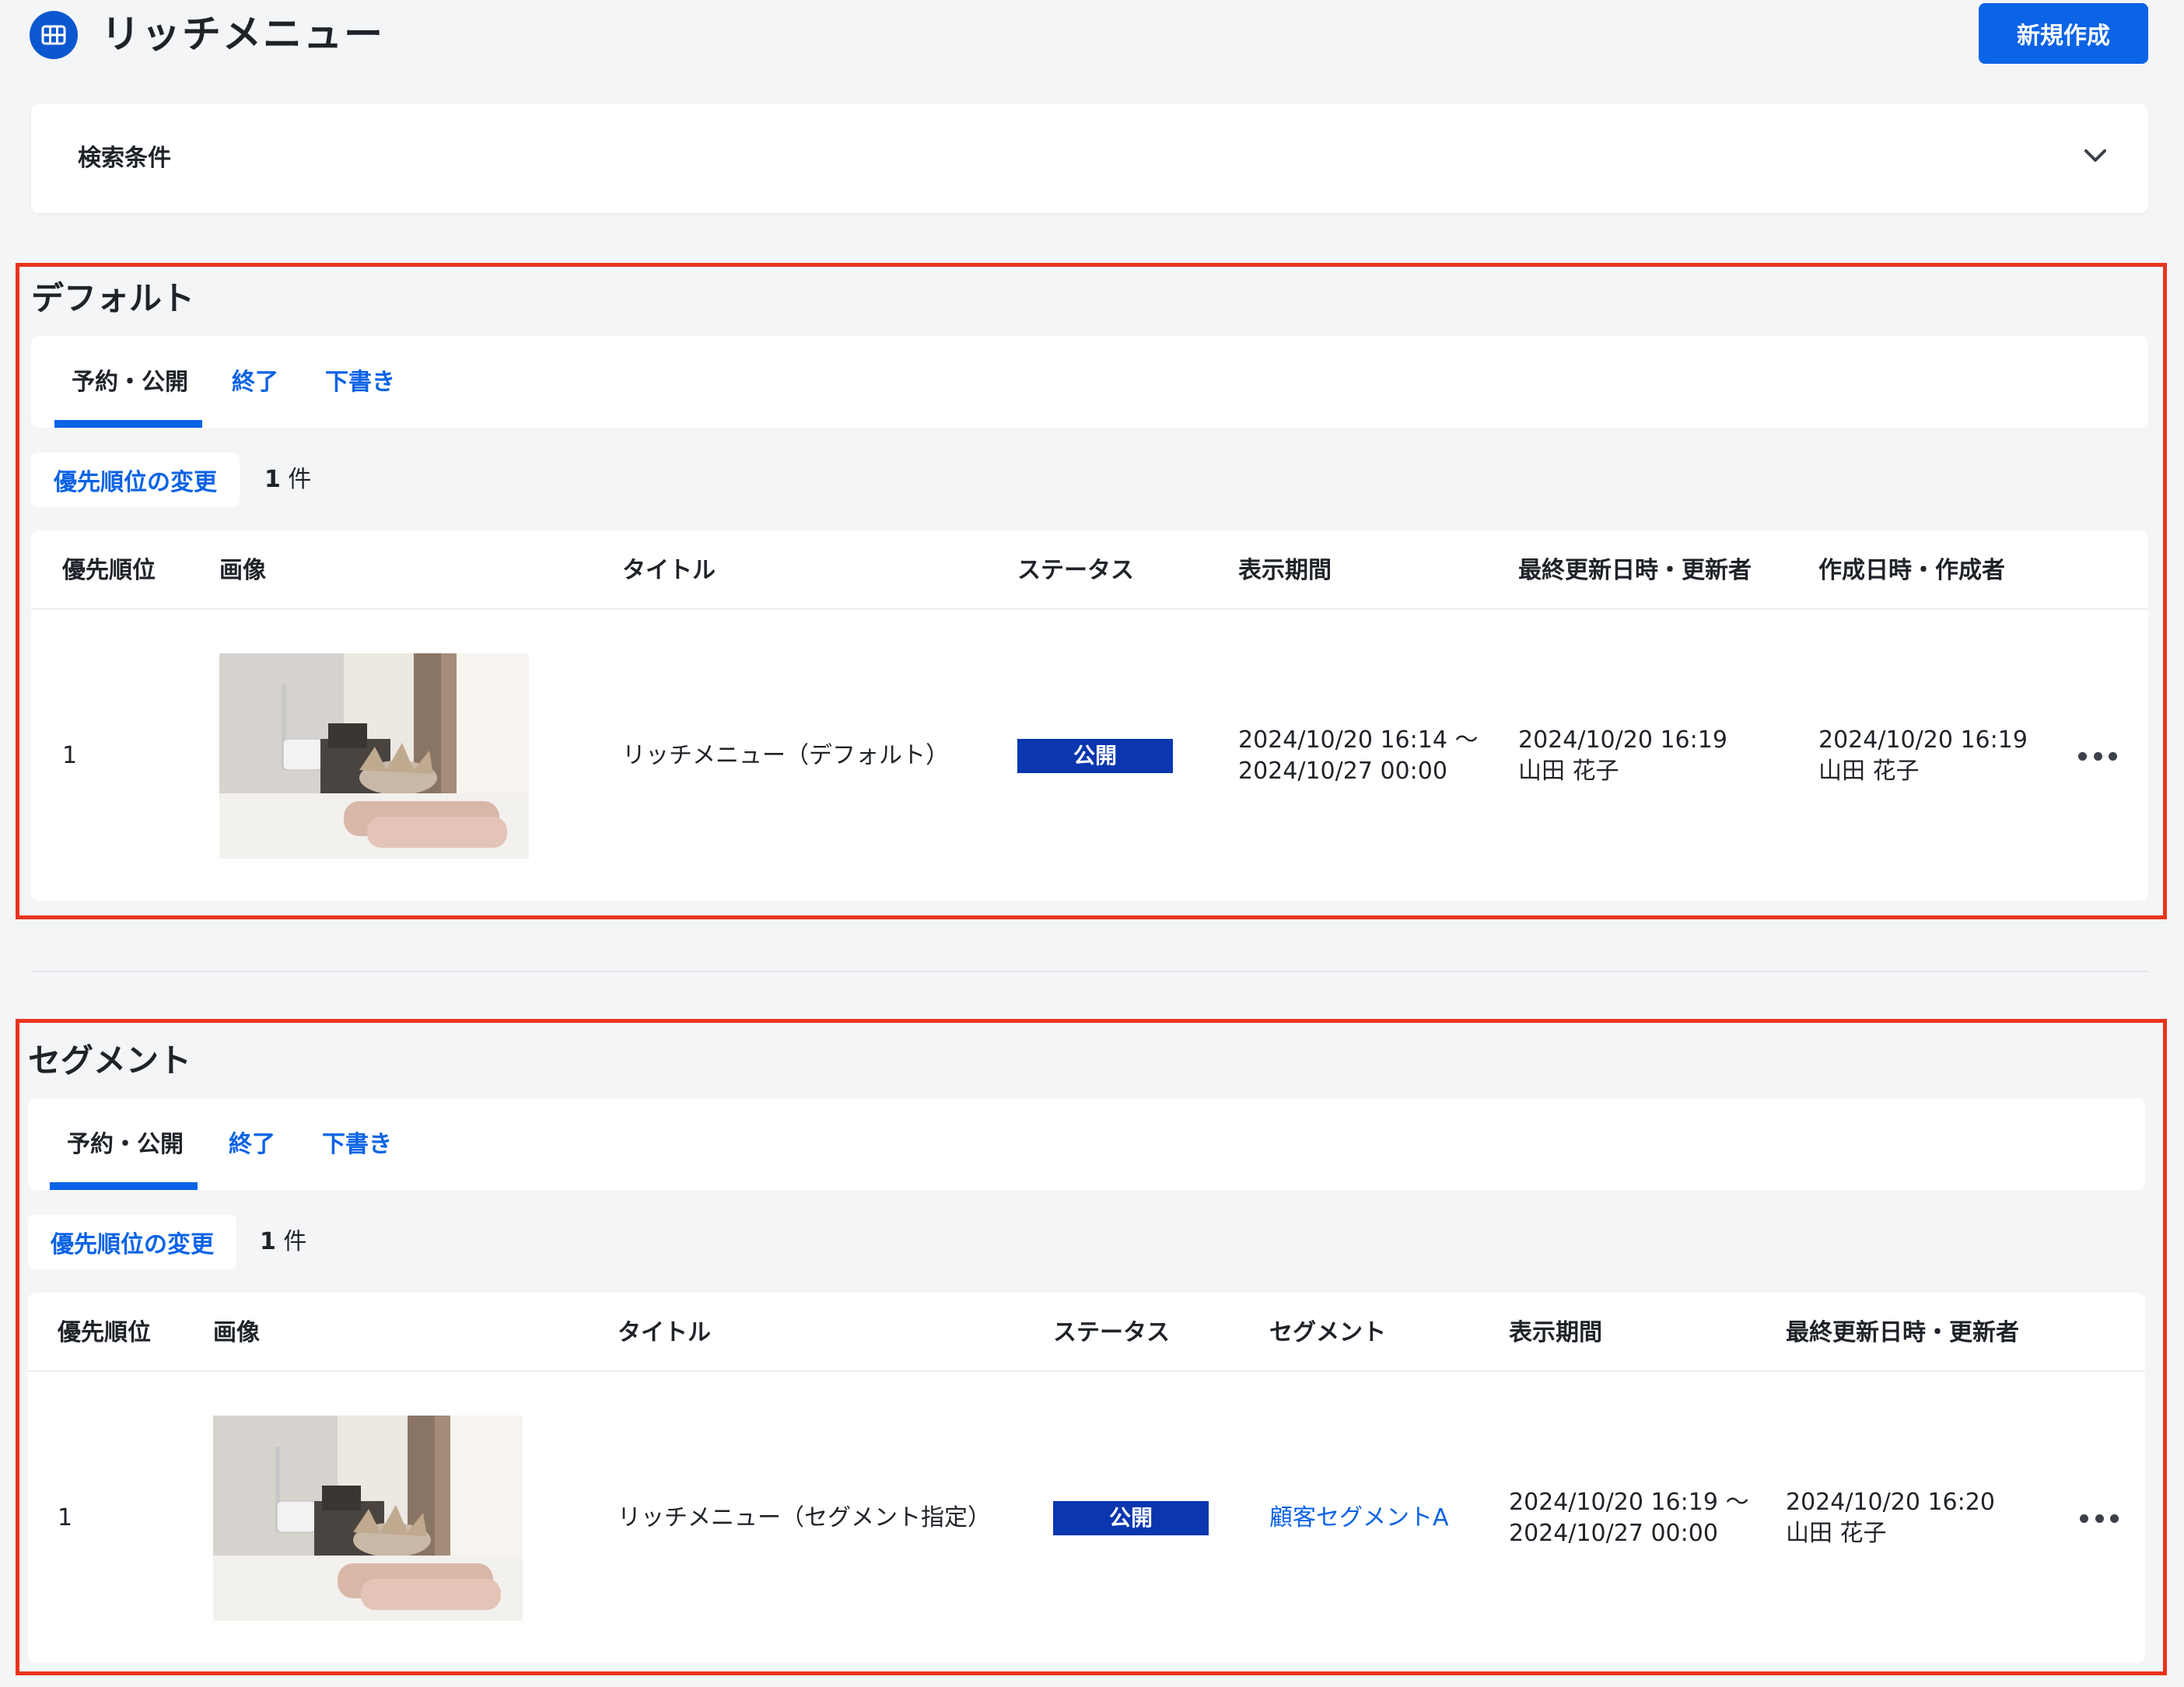 The width and height of the screenshot is (2184, 1687). I want to click on section-title-default: デフォルト, so click(113, 298).